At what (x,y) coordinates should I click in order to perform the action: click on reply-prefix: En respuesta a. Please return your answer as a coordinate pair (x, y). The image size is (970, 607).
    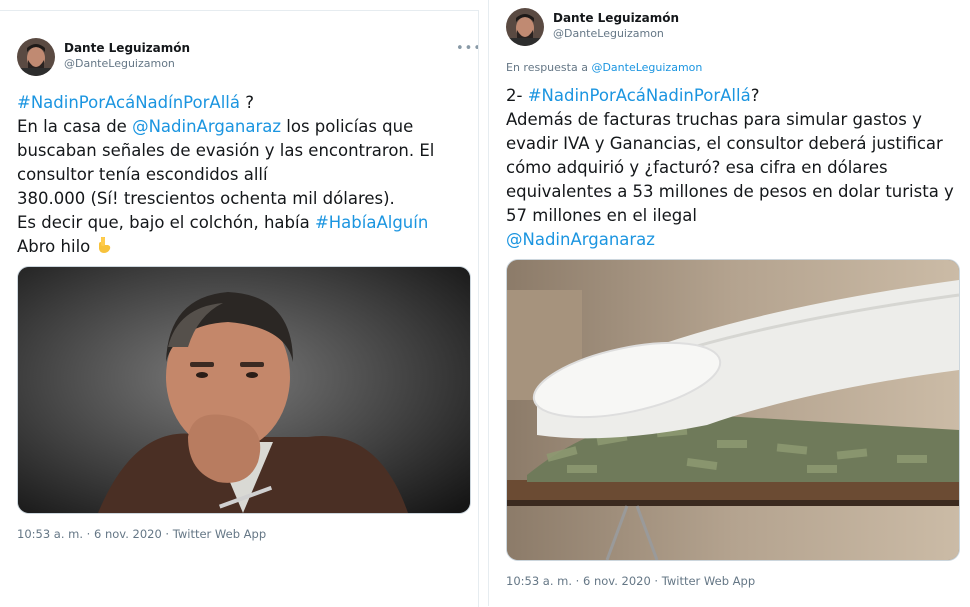
    Looking at the image, I should click on (549, 67).